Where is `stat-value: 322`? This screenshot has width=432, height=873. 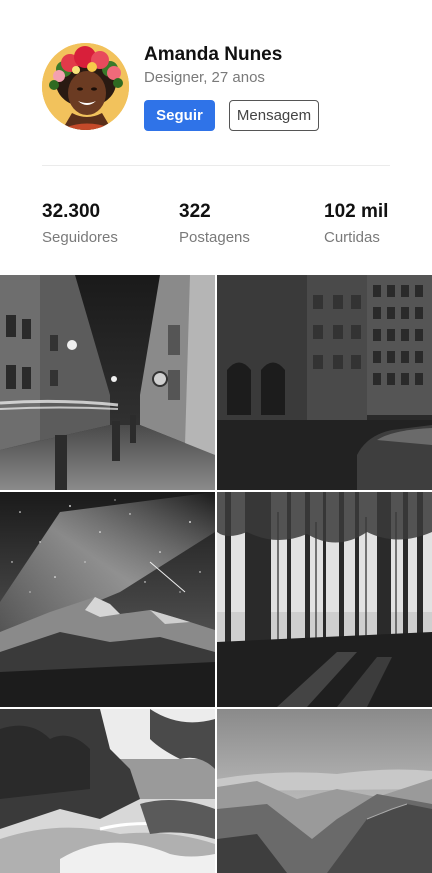
stat-value: 322 is located at coordinates (195, 211).